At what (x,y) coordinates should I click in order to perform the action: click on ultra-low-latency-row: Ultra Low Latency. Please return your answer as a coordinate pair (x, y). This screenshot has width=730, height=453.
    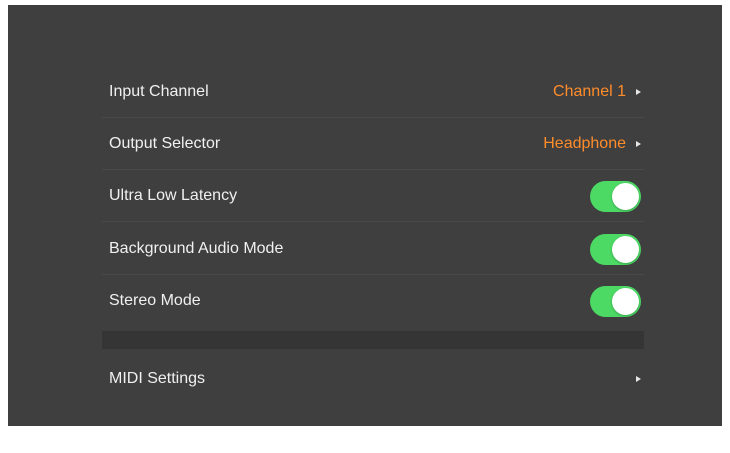
    Looking at the image, I should click on (373, 196).